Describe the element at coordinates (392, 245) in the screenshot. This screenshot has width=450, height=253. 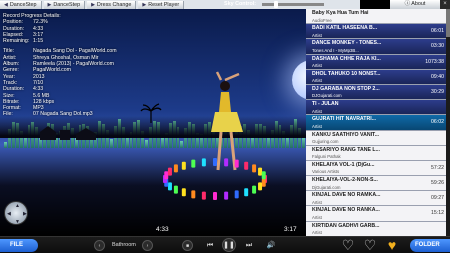
I see `heart-filled-icon: ♥` at that location.